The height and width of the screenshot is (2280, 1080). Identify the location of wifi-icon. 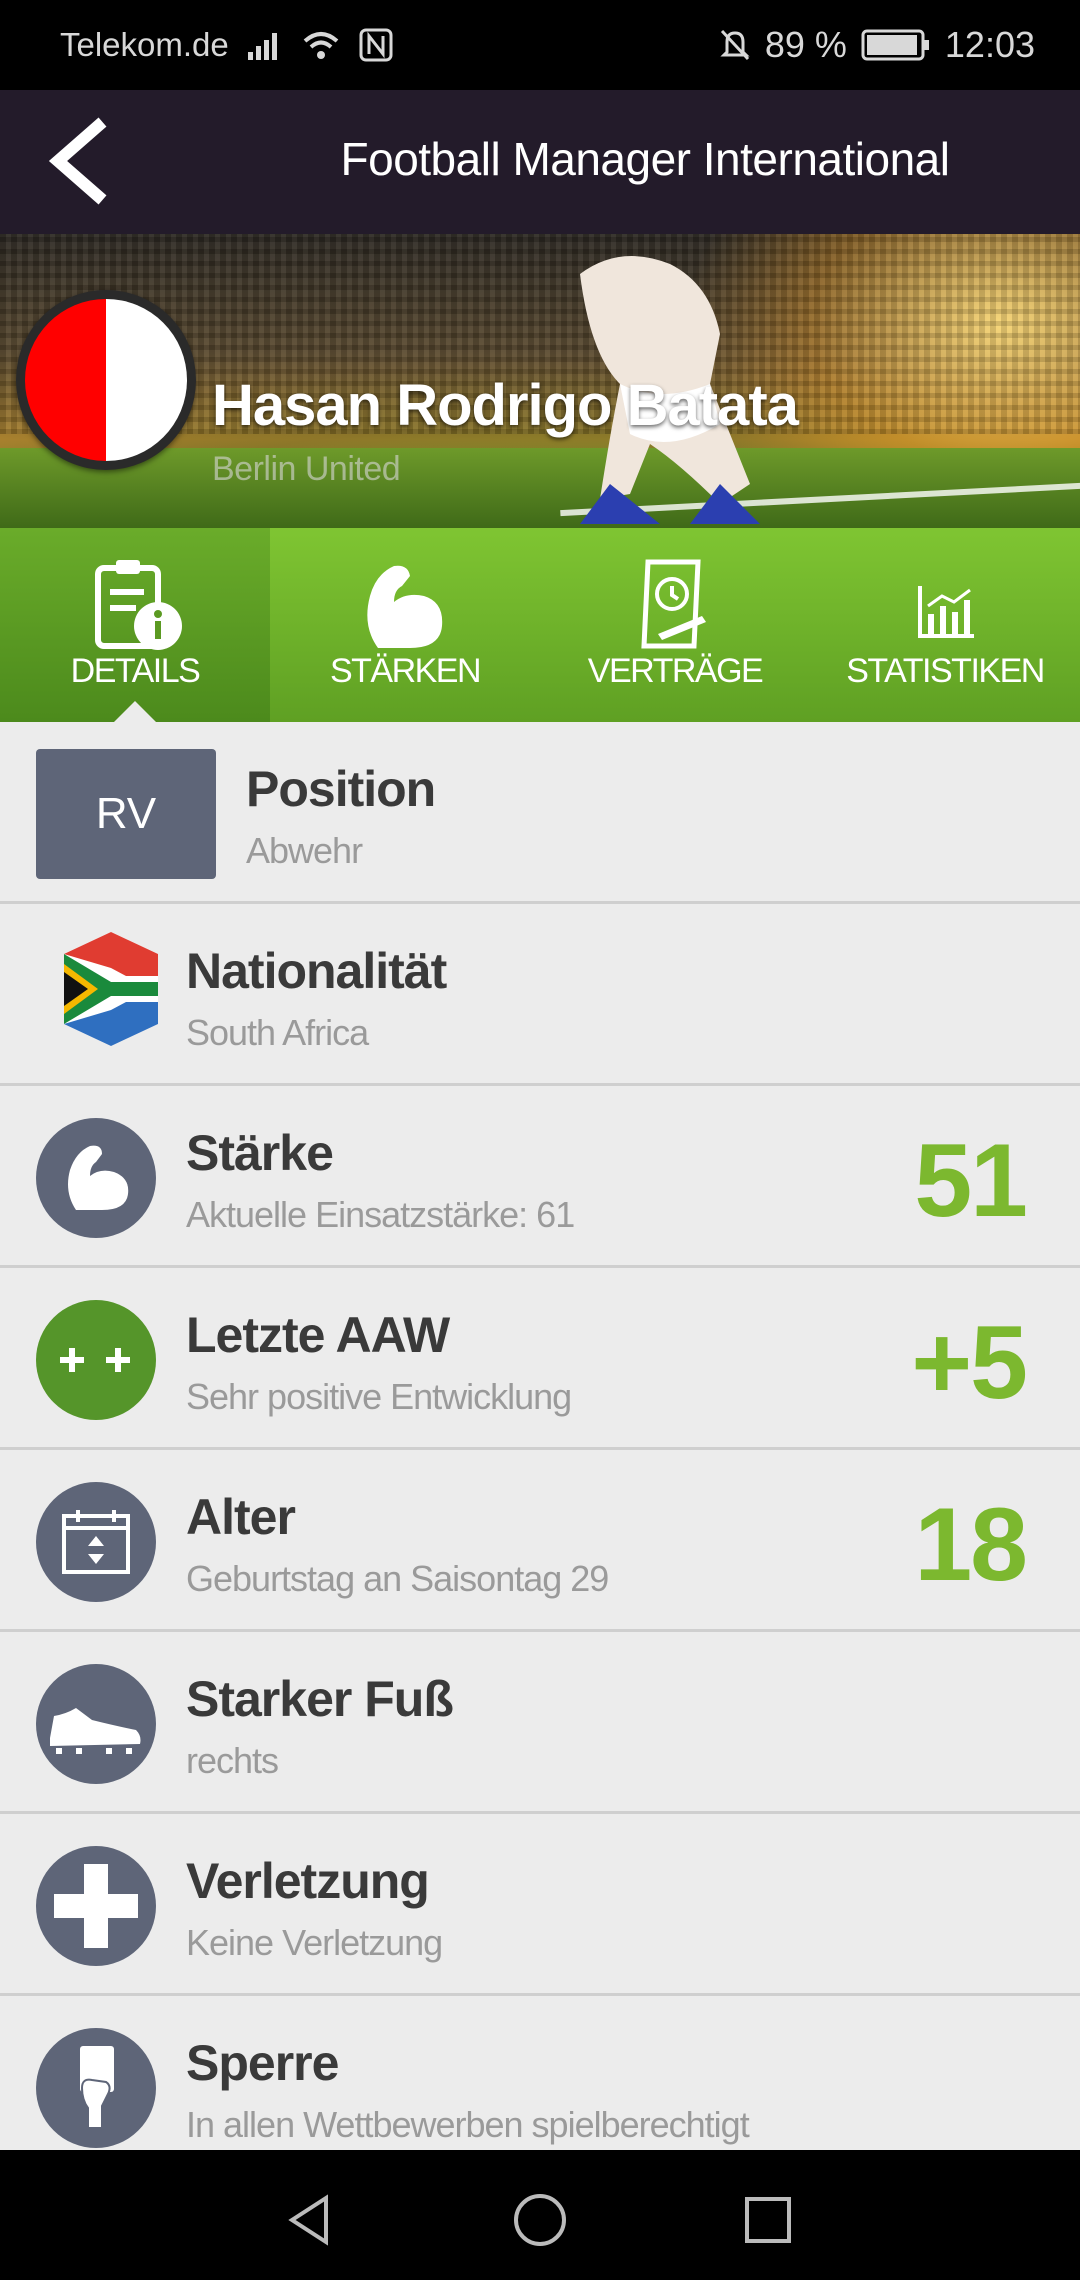
(321, 45).